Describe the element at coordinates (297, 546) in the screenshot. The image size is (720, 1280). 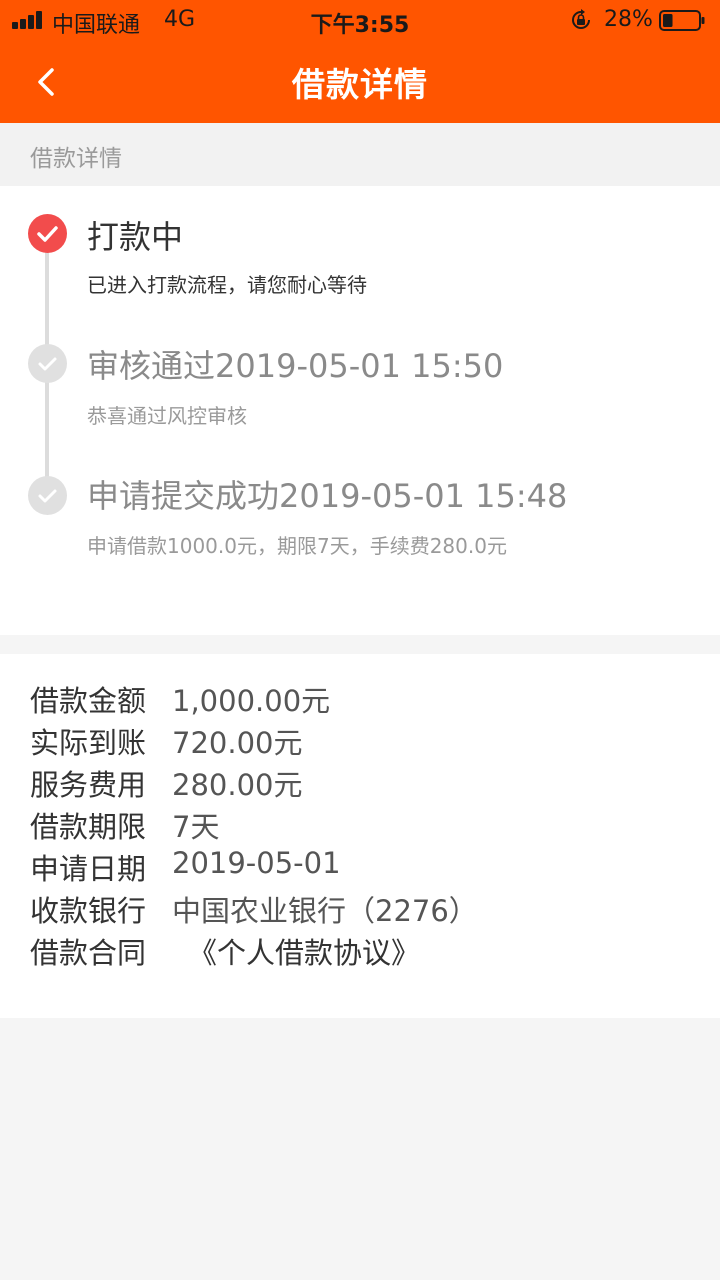
I see `timeline-step-subtitle: 申请借款1000.0元，期限7天，手续费280.0元` at that location.